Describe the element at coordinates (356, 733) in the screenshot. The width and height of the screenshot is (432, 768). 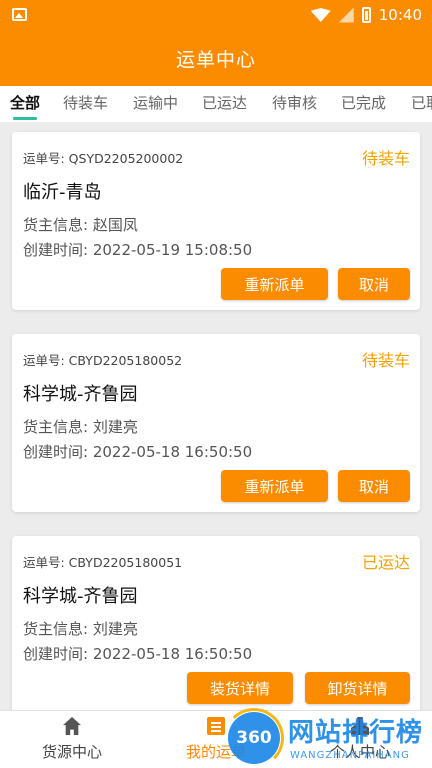
I see `watermark-title: 网站排行榜` at that location.